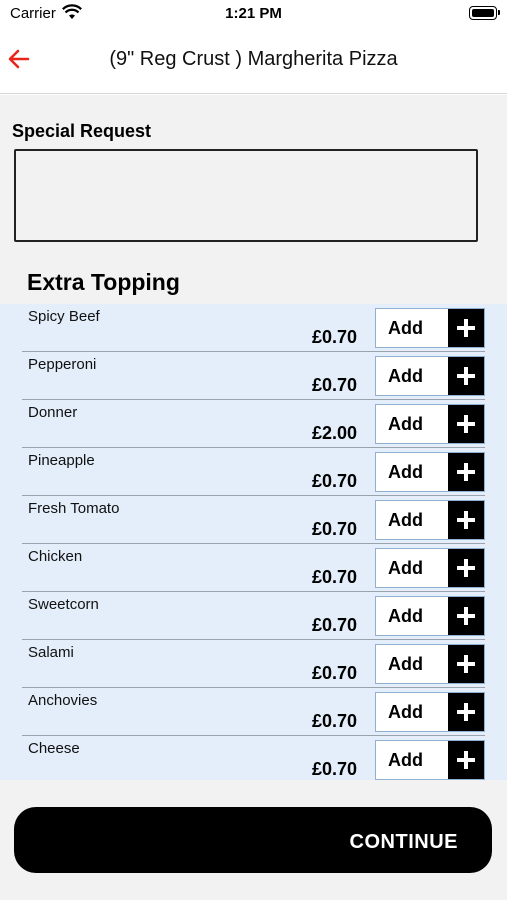 The height and width of the screenshot is (900, 507). What do you see at coordinates (253, 760) in the screenshot?
I see `topping-row: Cheese £0.70 Add` at bounding box center [253, 760].